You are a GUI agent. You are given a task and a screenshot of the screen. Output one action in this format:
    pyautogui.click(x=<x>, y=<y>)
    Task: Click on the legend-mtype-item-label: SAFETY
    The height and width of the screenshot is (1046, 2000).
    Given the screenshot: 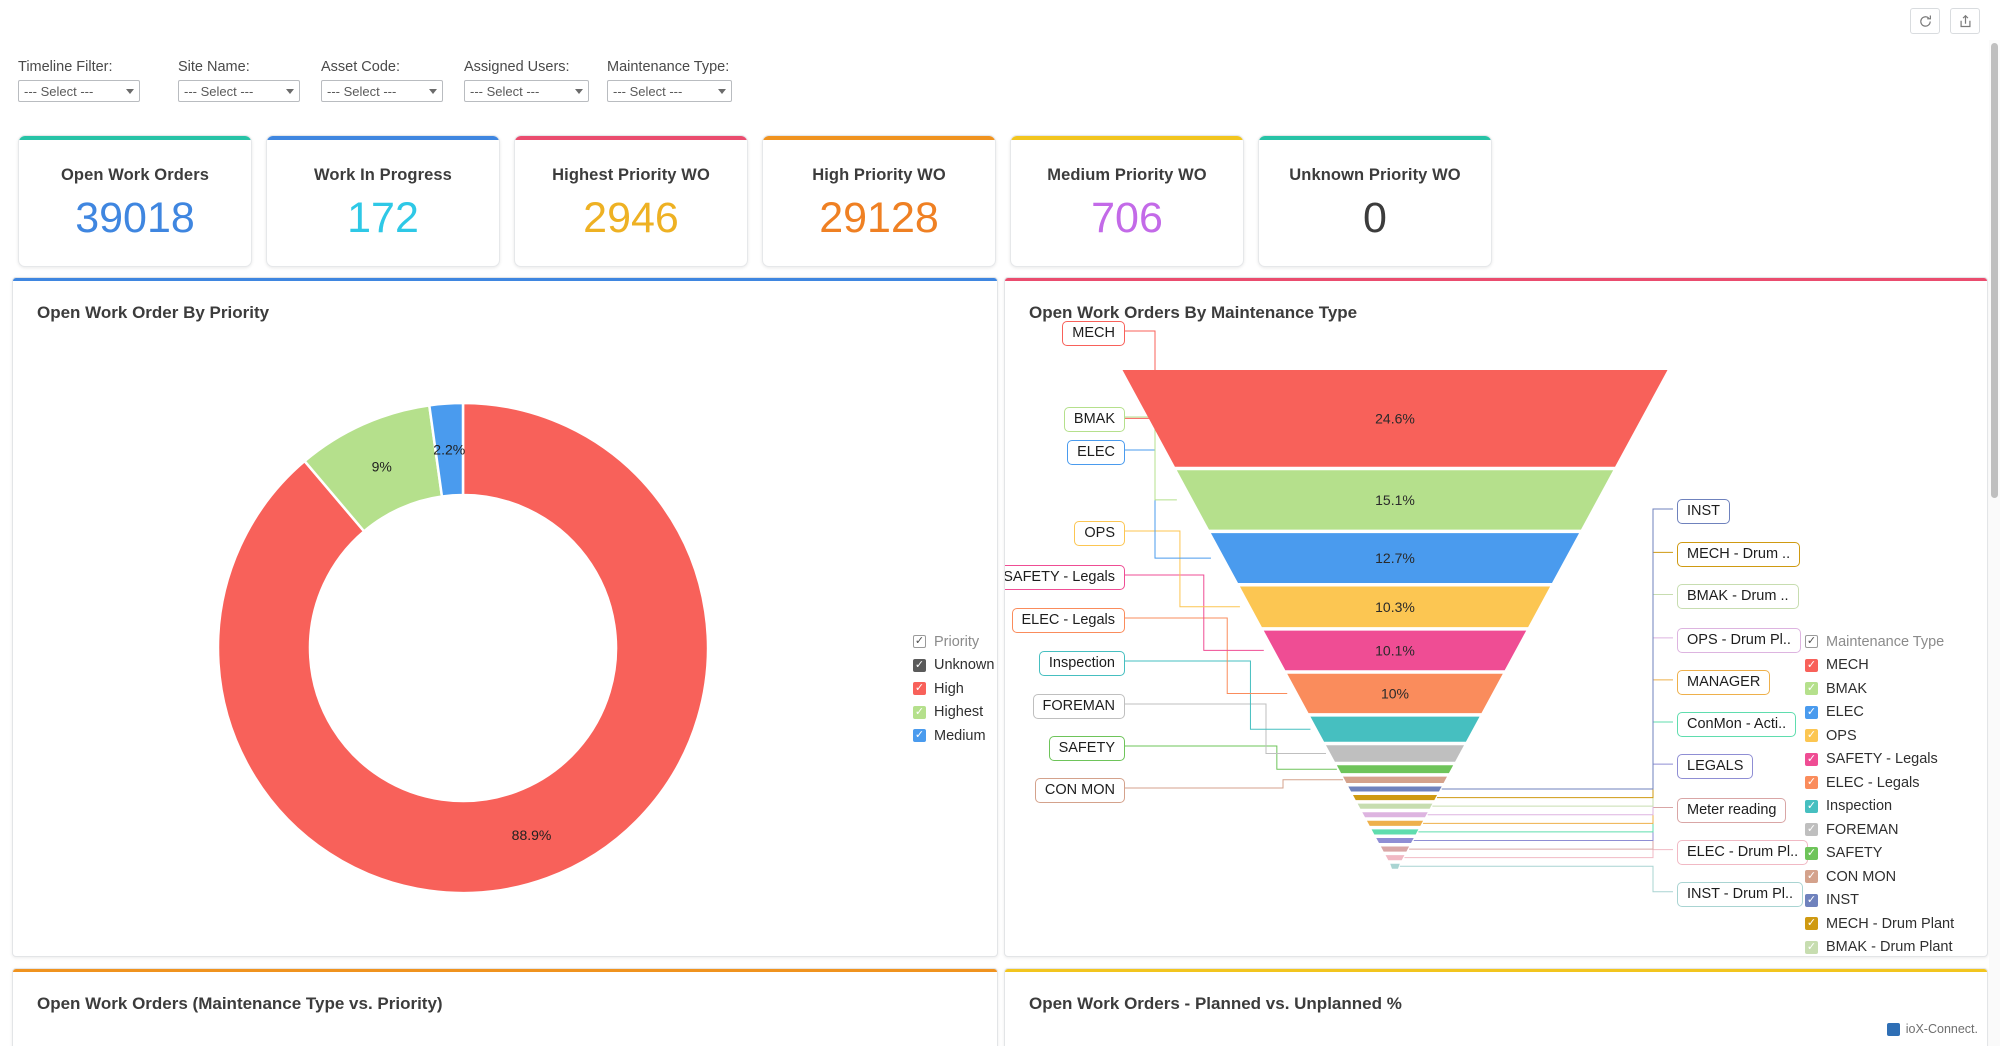 What is the action you would take?
    pyautogui.click(x=1854, y=853)
    